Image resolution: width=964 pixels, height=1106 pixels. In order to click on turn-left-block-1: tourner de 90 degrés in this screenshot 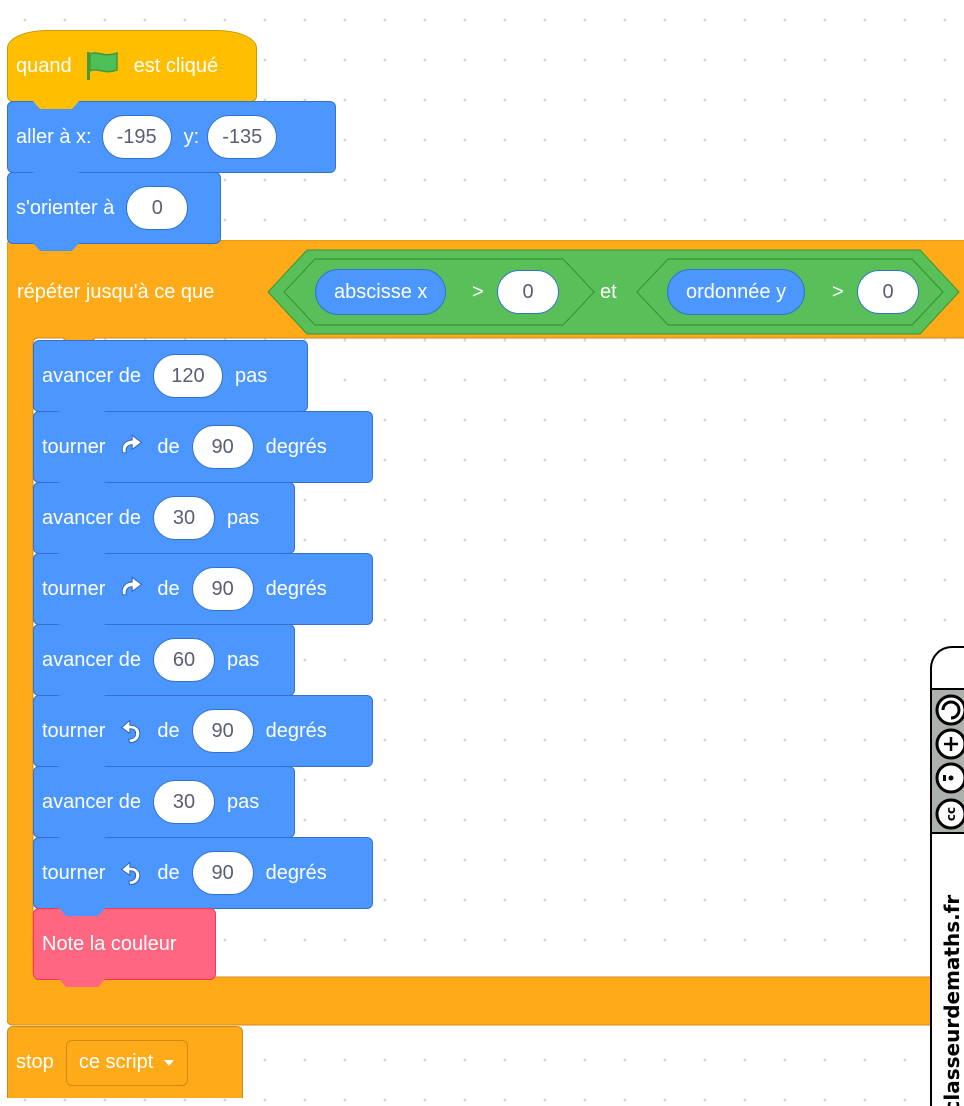, I will do `click(203, 734)`.